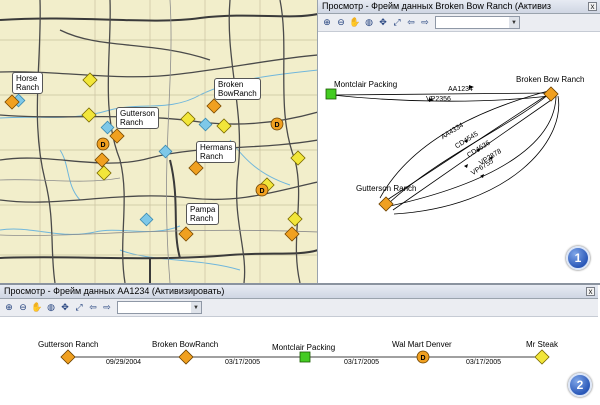 This screenshot has height=405, width=600. What do you see at coordinates (216, 152) in the screenshot?
I see `map-label-hermans-ranch: Hermans Ranch` at bounding box center [216, 152].